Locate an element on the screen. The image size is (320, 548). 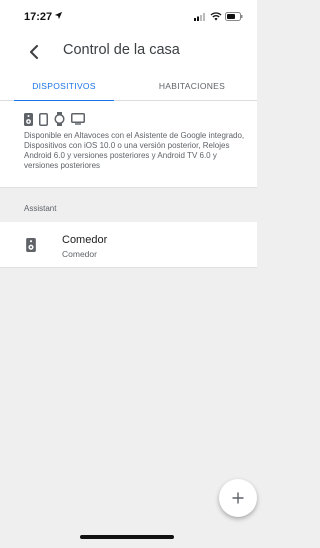
tv-icon is located at coordinates (78, 119).